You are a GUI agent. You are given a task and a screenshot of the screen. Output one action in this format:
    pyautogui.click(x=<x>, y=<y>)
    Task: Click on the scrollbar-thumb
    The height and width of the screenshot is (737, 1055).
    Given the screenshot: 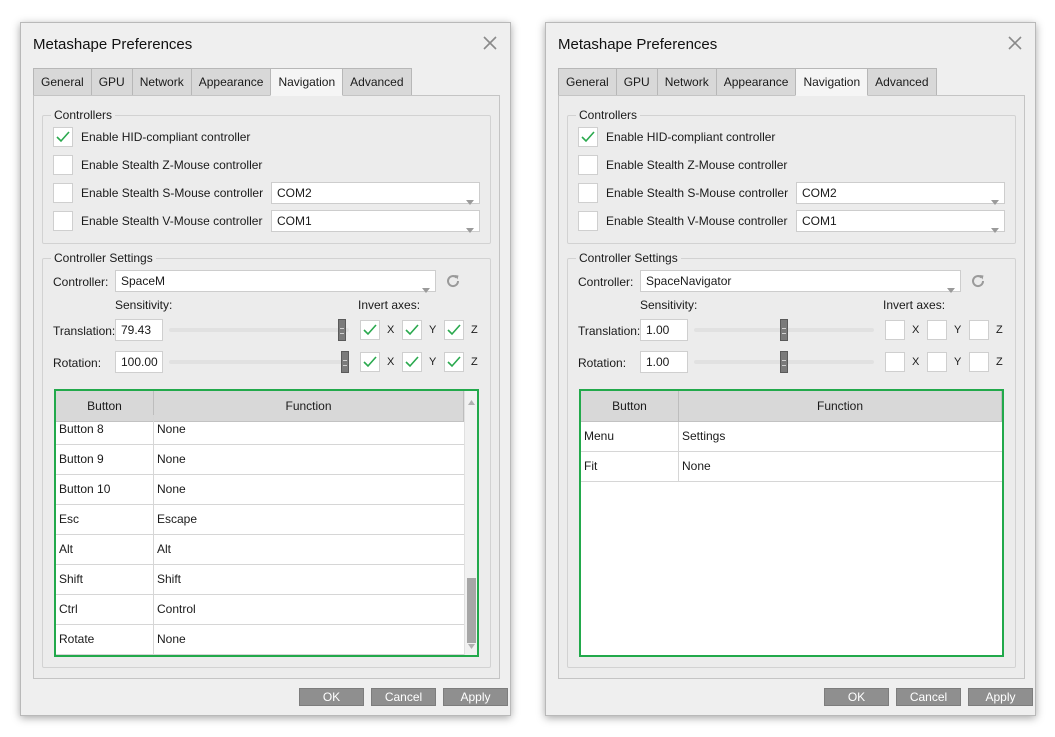 What is the action you would take?
    pyautogui.click(x=471, y=610)
    